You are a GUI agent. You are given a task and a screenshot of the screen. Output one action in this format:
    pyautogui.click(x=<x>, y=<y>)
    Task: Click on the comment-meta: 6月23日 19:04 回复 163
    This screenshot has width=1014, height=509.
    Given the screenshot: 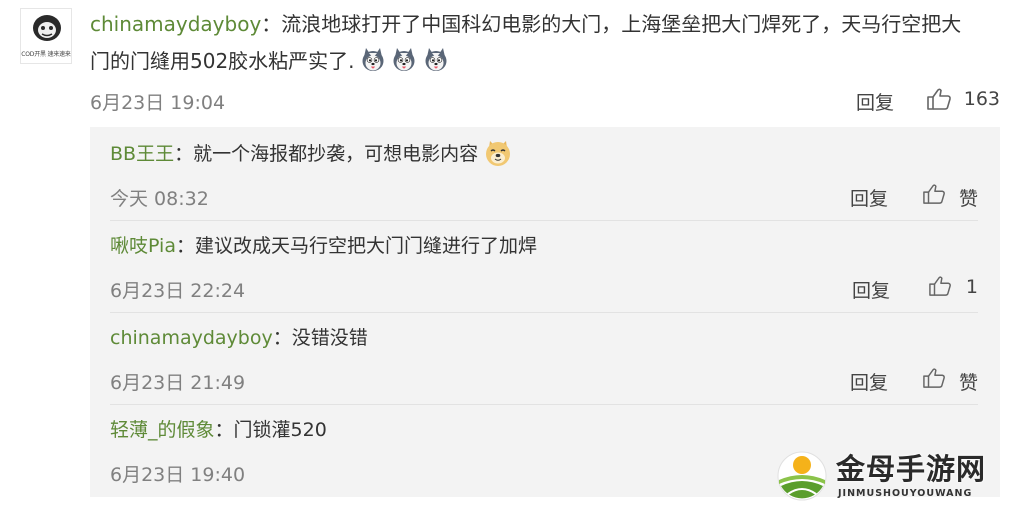 What is the action you would take?
    pyautogui.click(x=545, y=101)
    